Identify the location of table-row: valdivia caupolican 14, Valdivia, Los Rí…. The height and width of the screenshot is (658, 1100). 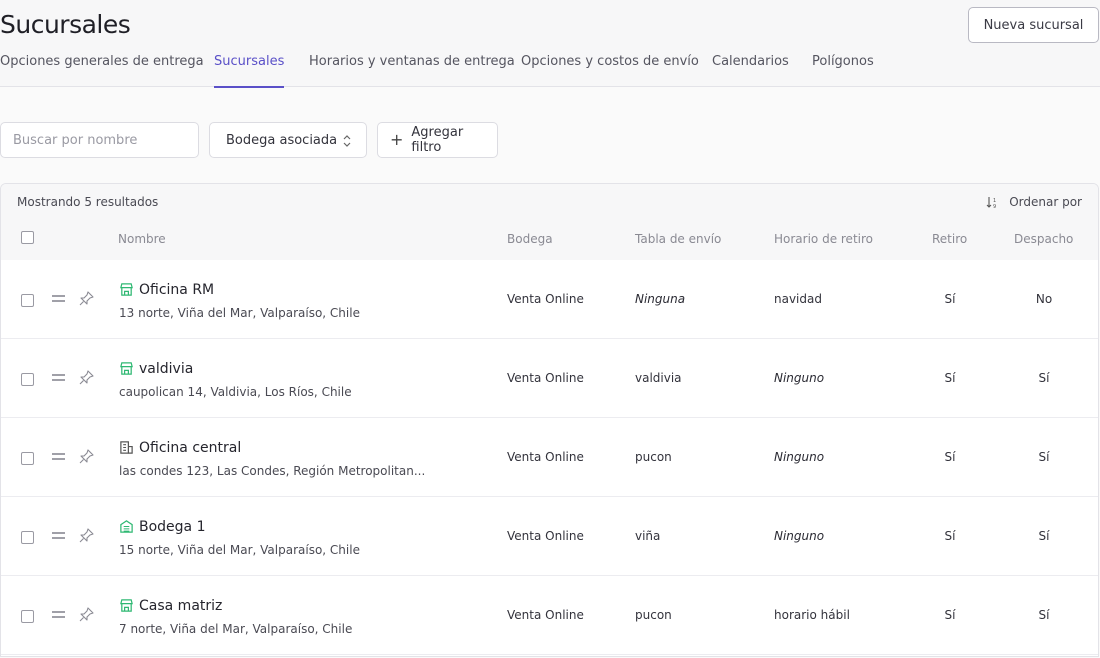
(549, 378).